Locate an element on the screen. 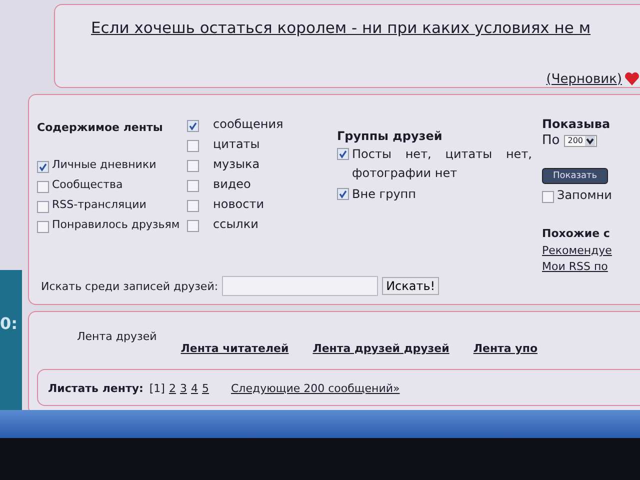 The height and width of the screenshot is (480, 640). checkbox-label: музыка is located at coordinates (236, 164).